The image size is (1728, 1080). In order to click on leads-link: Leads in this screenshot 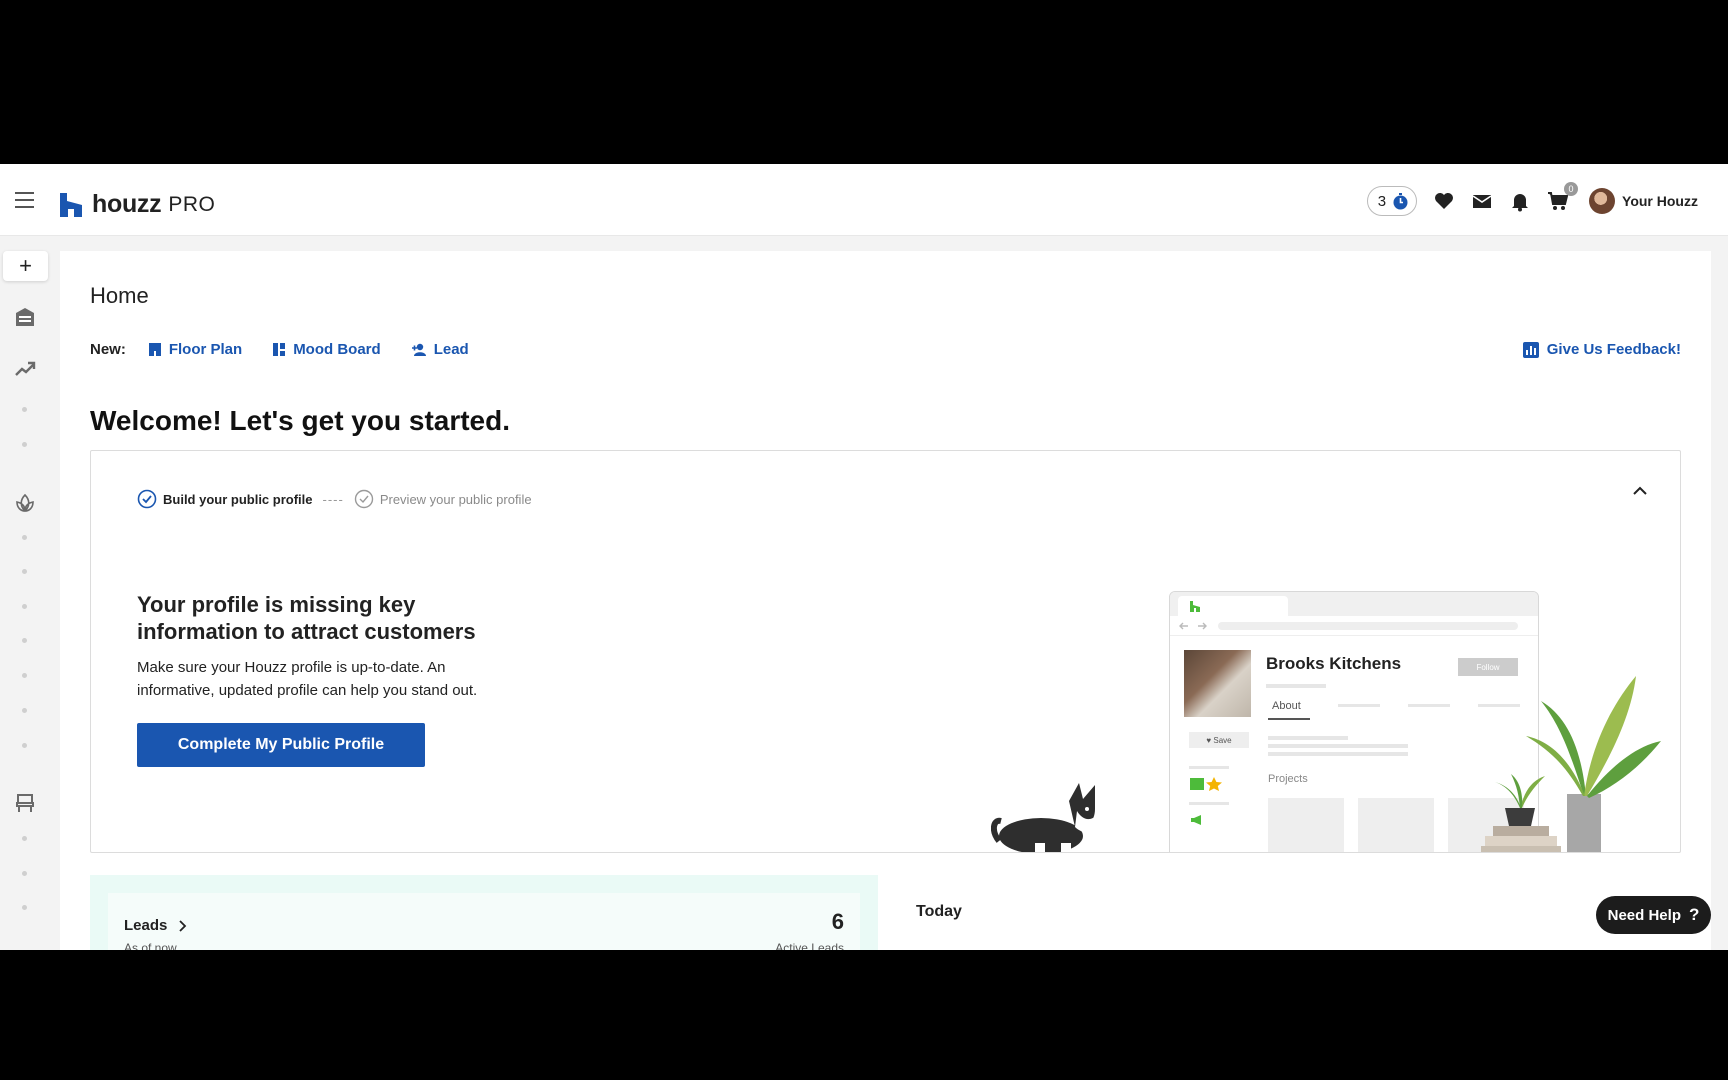, I will do `click(155, 925)`.